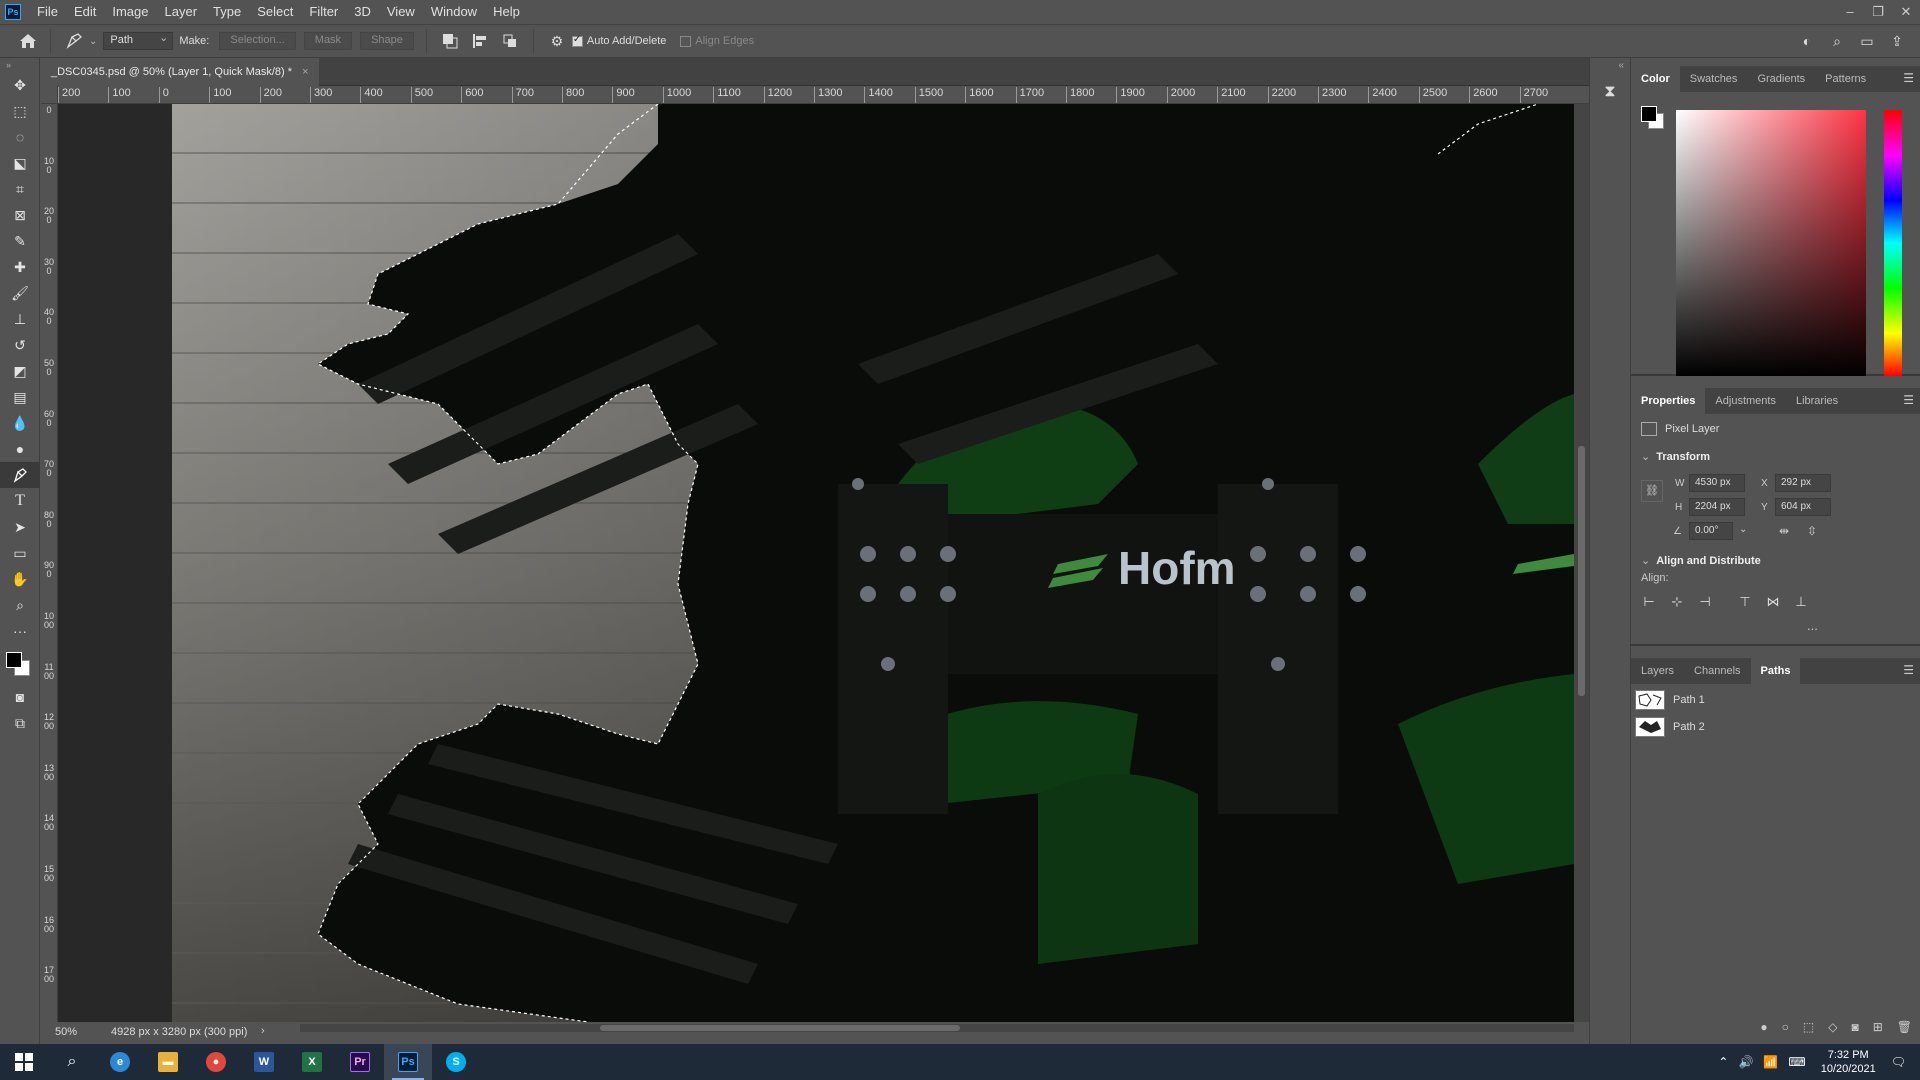 The height and width of the screenshot is (1080, 1920). I want to click on share-user-icon: ◐, so click(1807, 41).